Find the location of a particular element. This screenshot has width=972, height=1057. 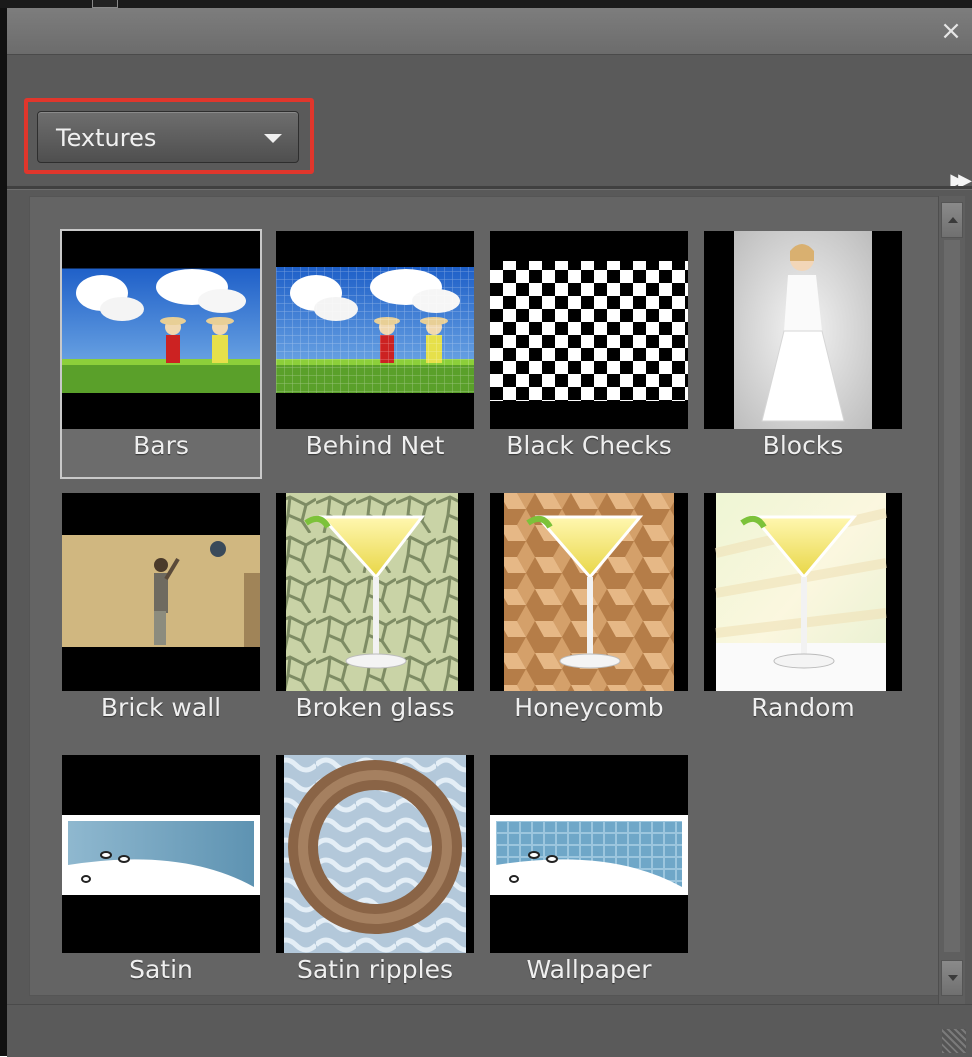

thumbnail-blocks: Blocks is located at coordinates (803, 354).